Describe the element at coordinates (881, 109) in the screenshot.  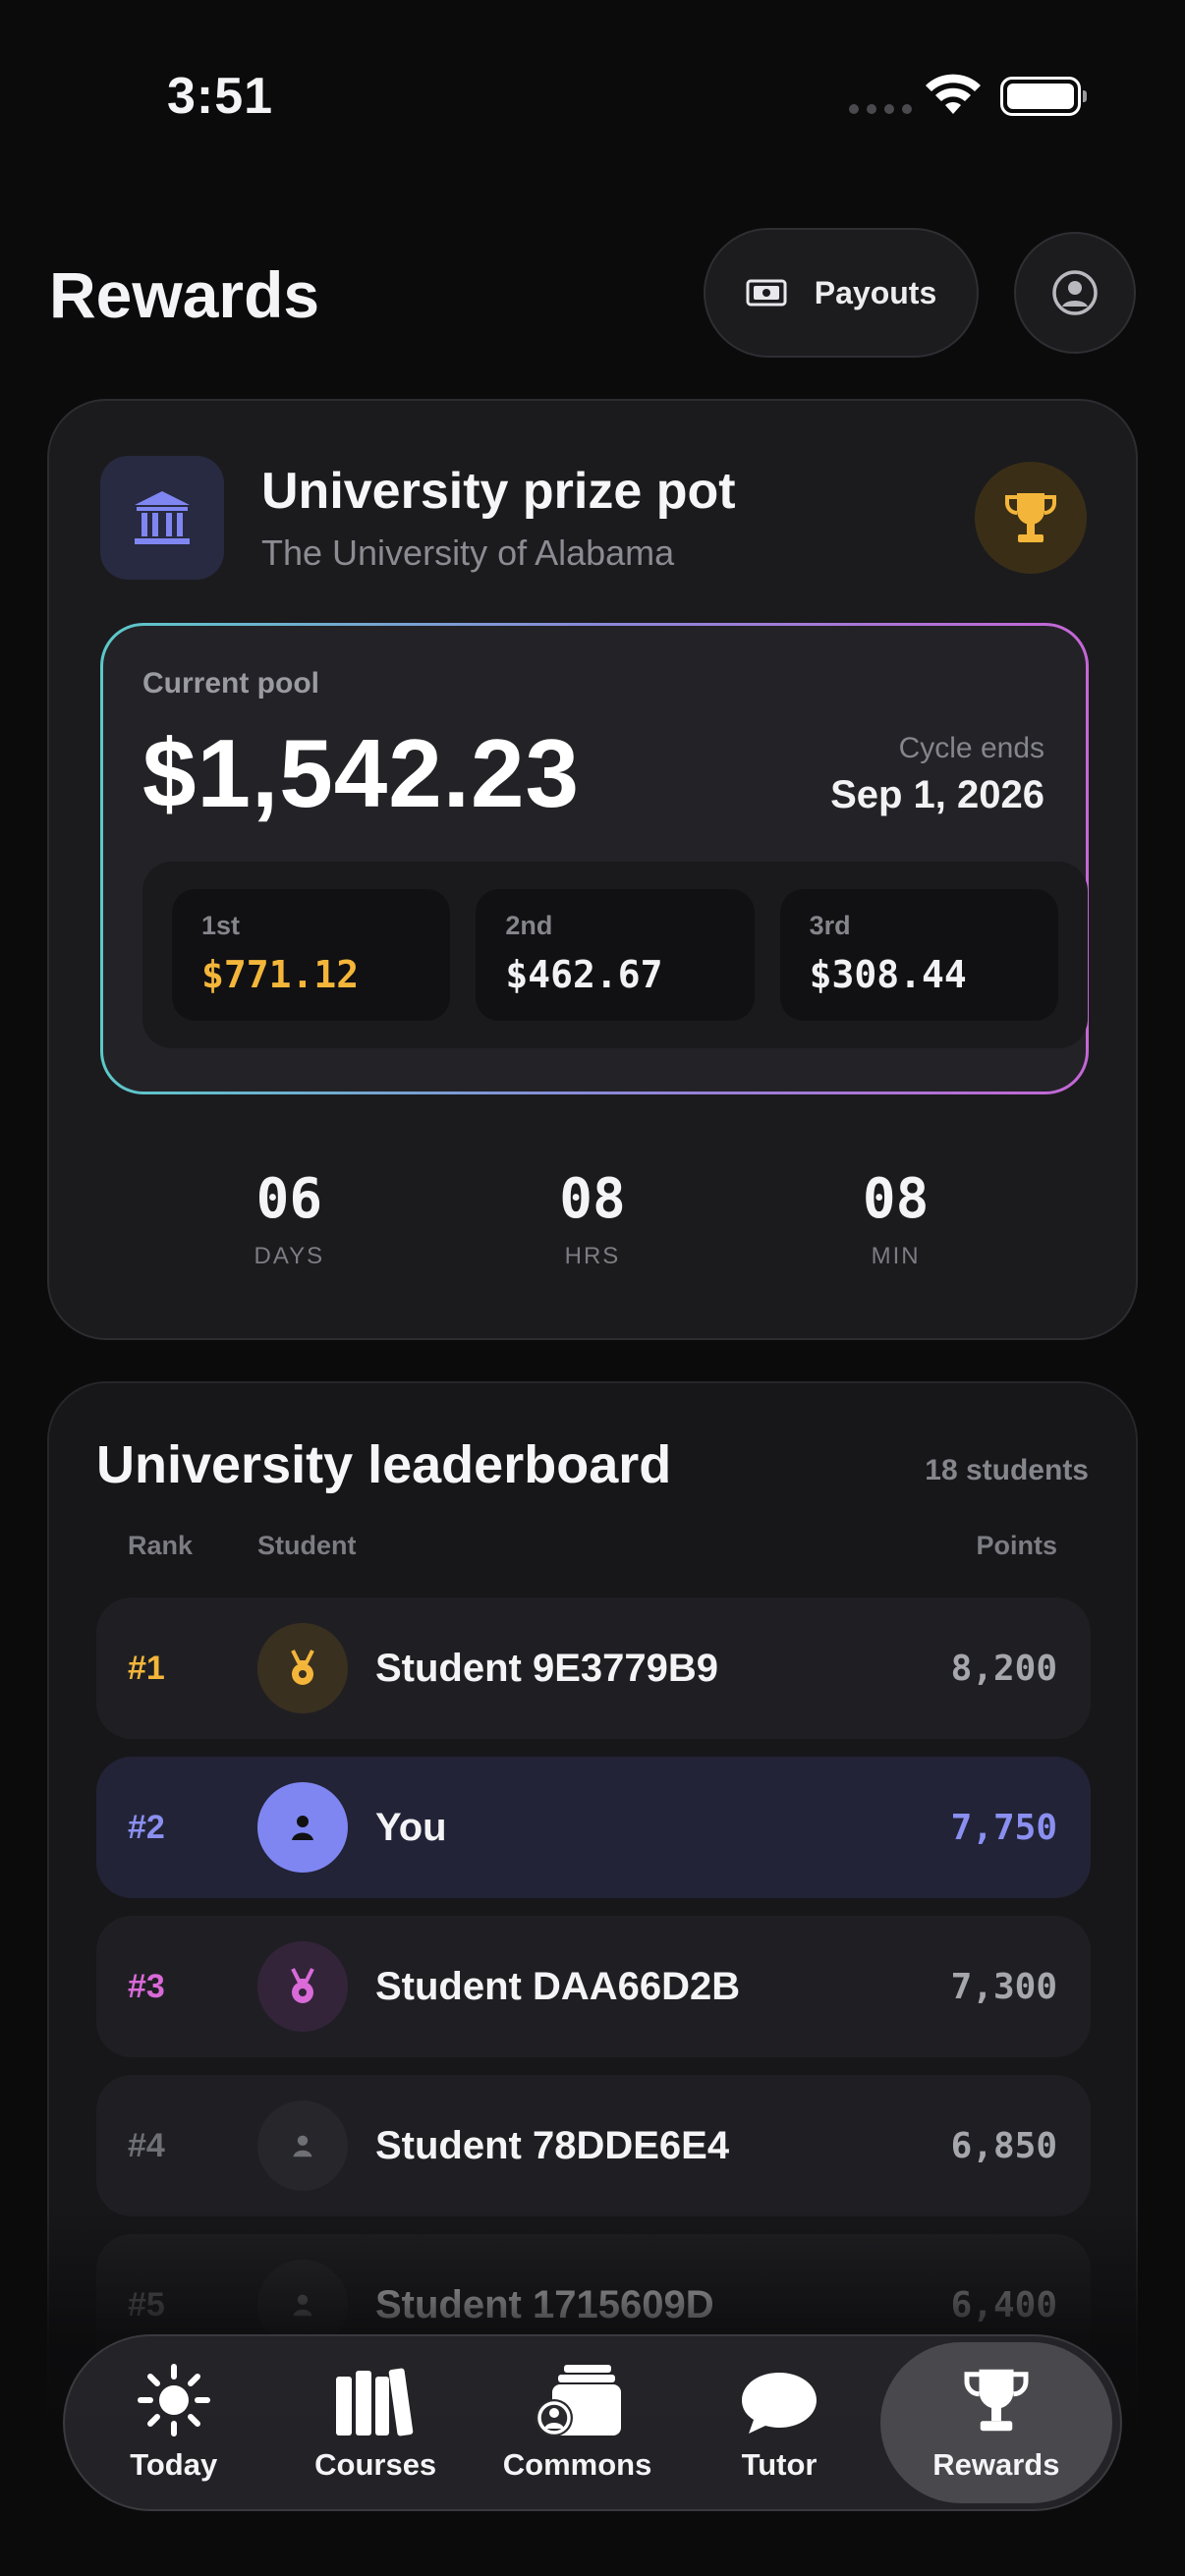
I see `cellular-signal-icon` at that location.